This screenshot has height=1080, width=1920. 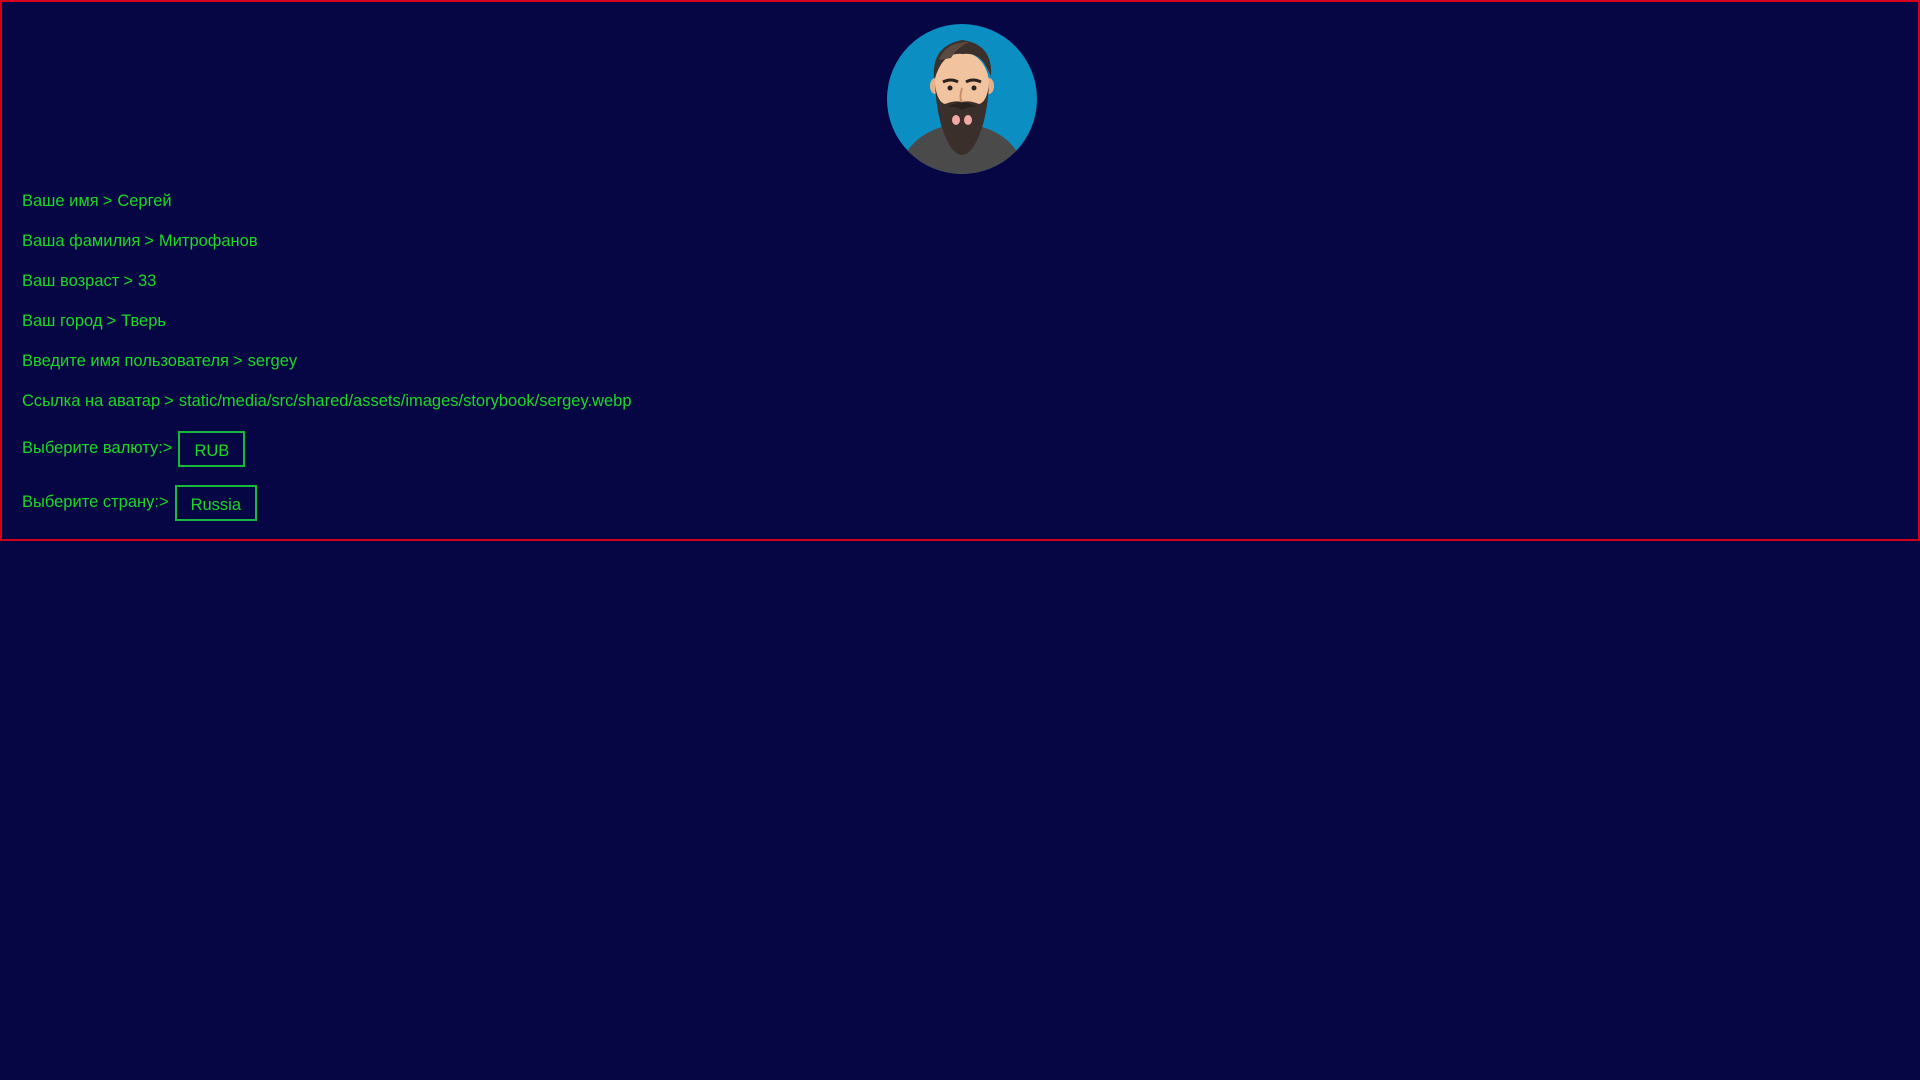 What do you see at coordinates (97, 448) in the screenshot?
I see `currency-label: Выберите валюту:>` at bounding box center [97, 448].